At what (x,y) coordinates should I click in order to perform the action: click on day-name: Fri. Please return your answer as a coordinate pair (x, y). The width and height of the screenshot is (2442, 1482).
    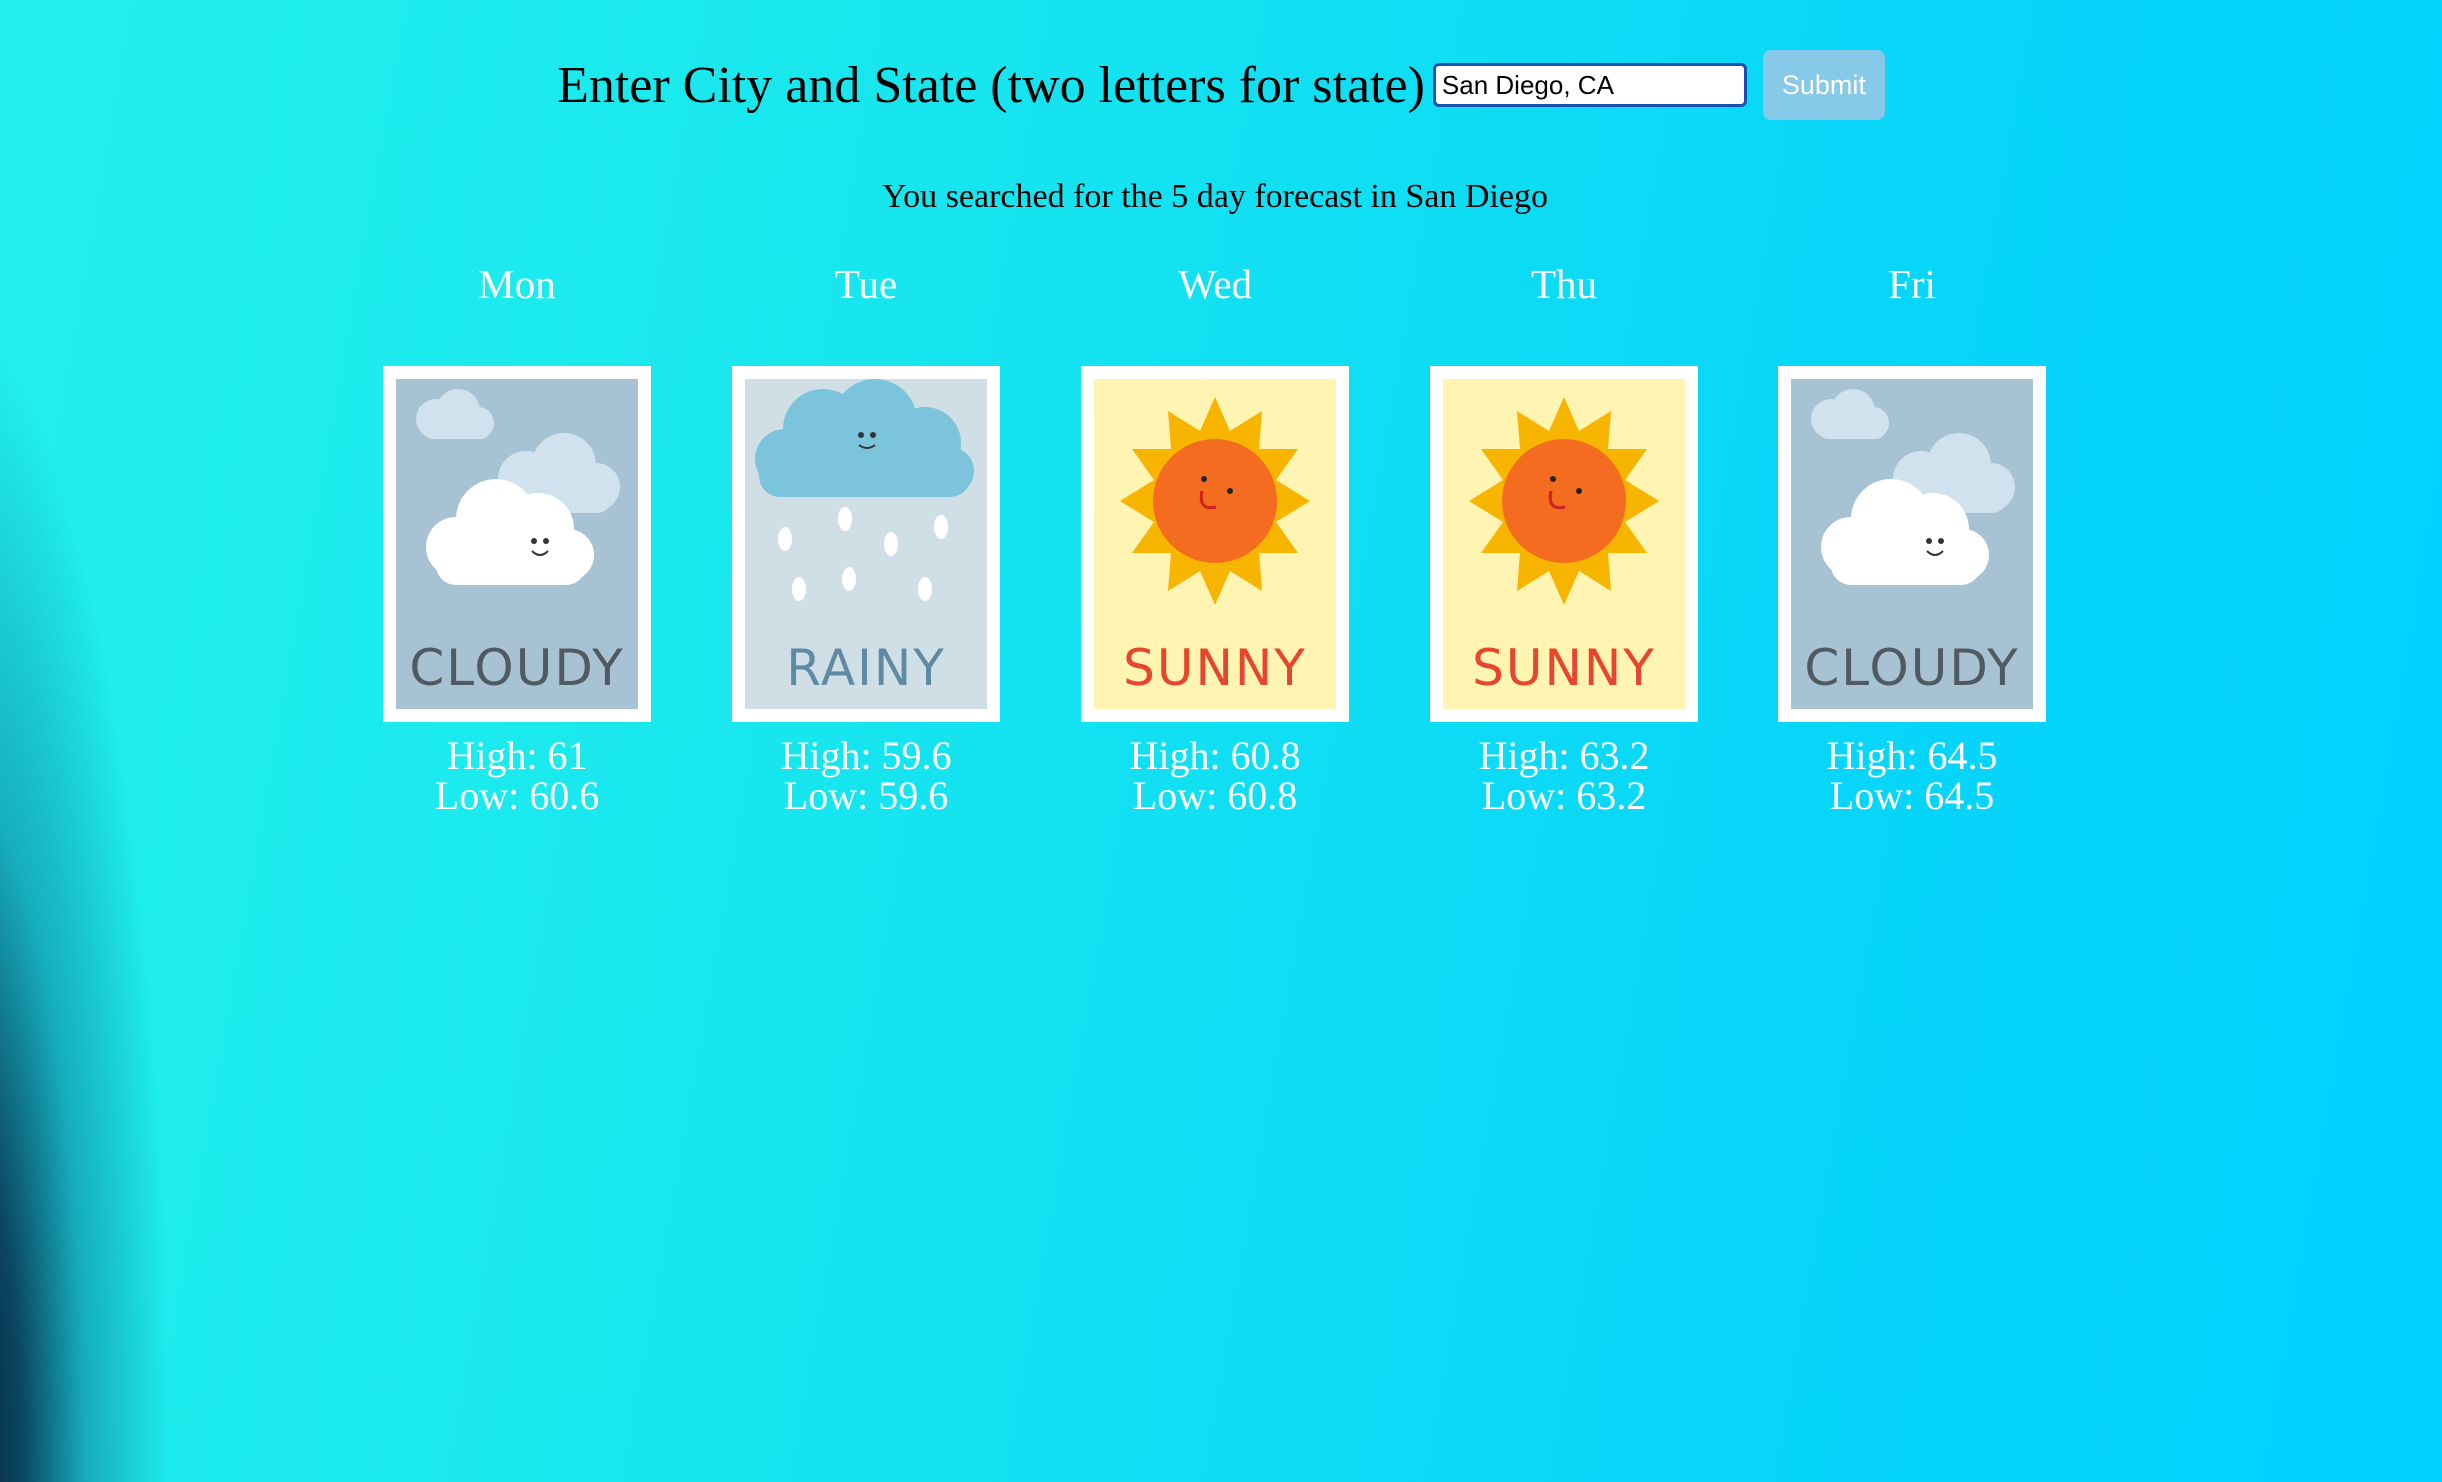
    Looking at the image, I should click on (1912, 284).